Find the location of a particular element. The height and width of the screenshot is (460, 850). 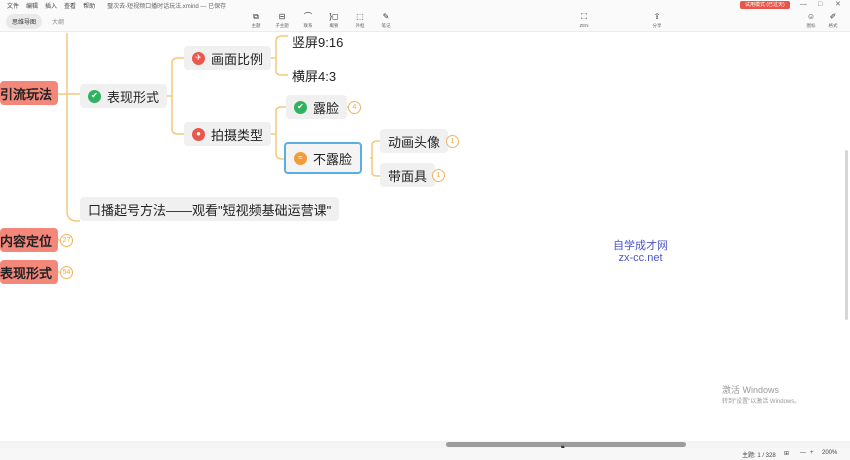

collapsed-count-badge: 54 is located at coordinates (66, 272).